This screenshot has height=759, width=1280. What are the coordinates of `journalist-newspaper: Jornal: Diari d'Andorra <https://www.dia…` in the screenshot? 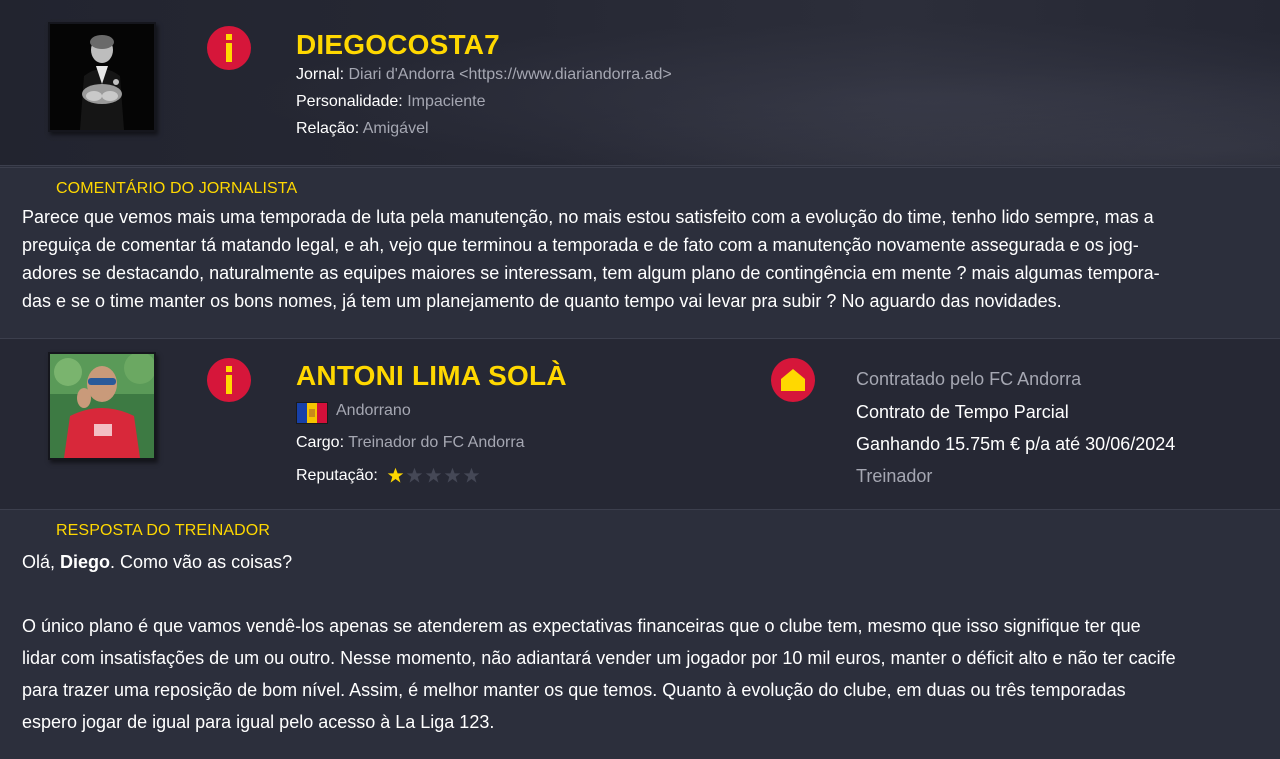 It's located at (484, 75).